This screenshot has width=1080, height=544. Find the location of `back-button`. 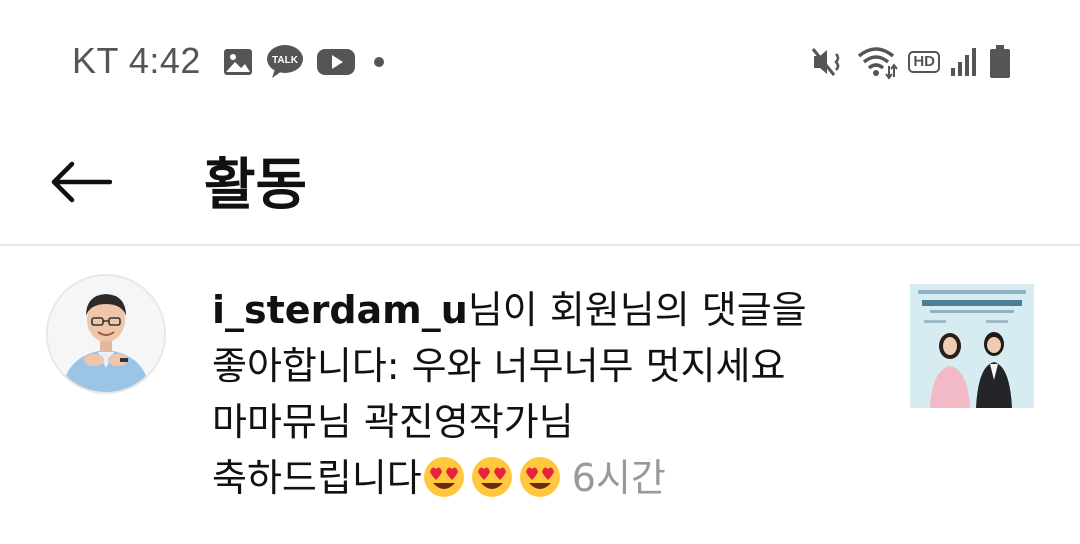

back-button is located at coordinates (80, 182).